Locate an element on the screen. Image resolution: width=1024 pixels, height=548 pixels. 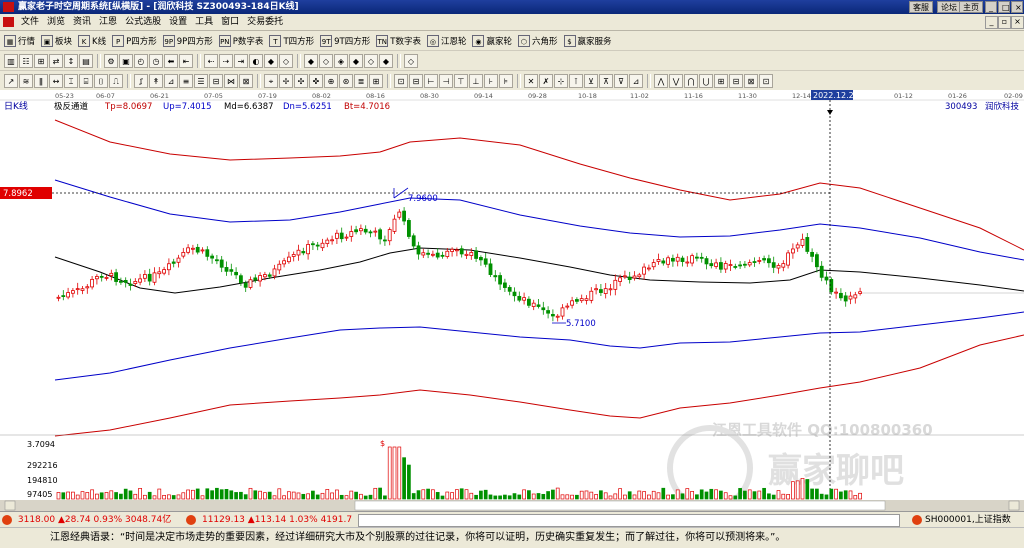
tool-icon: ▤ is located at coordinates (86, 60).